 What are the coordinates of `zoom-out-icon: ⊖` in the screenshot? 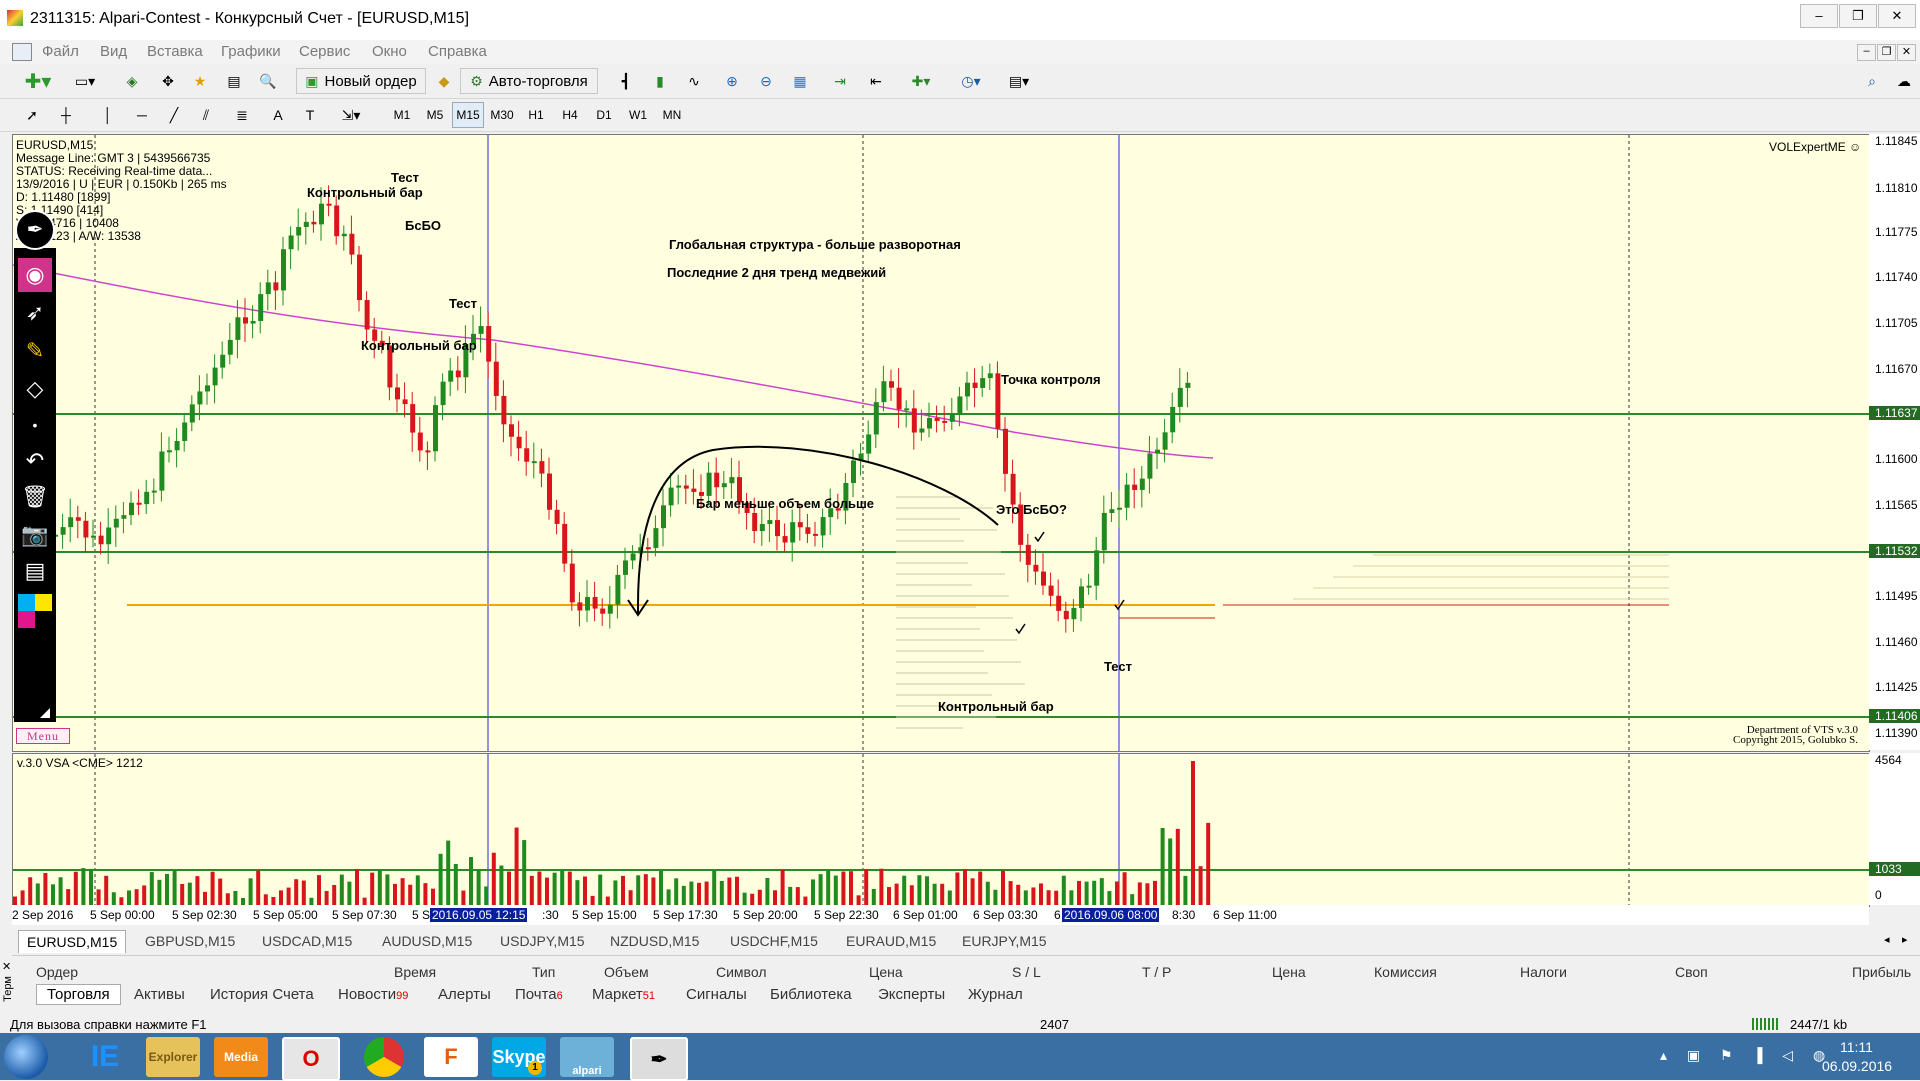 It's located at (766, 81).